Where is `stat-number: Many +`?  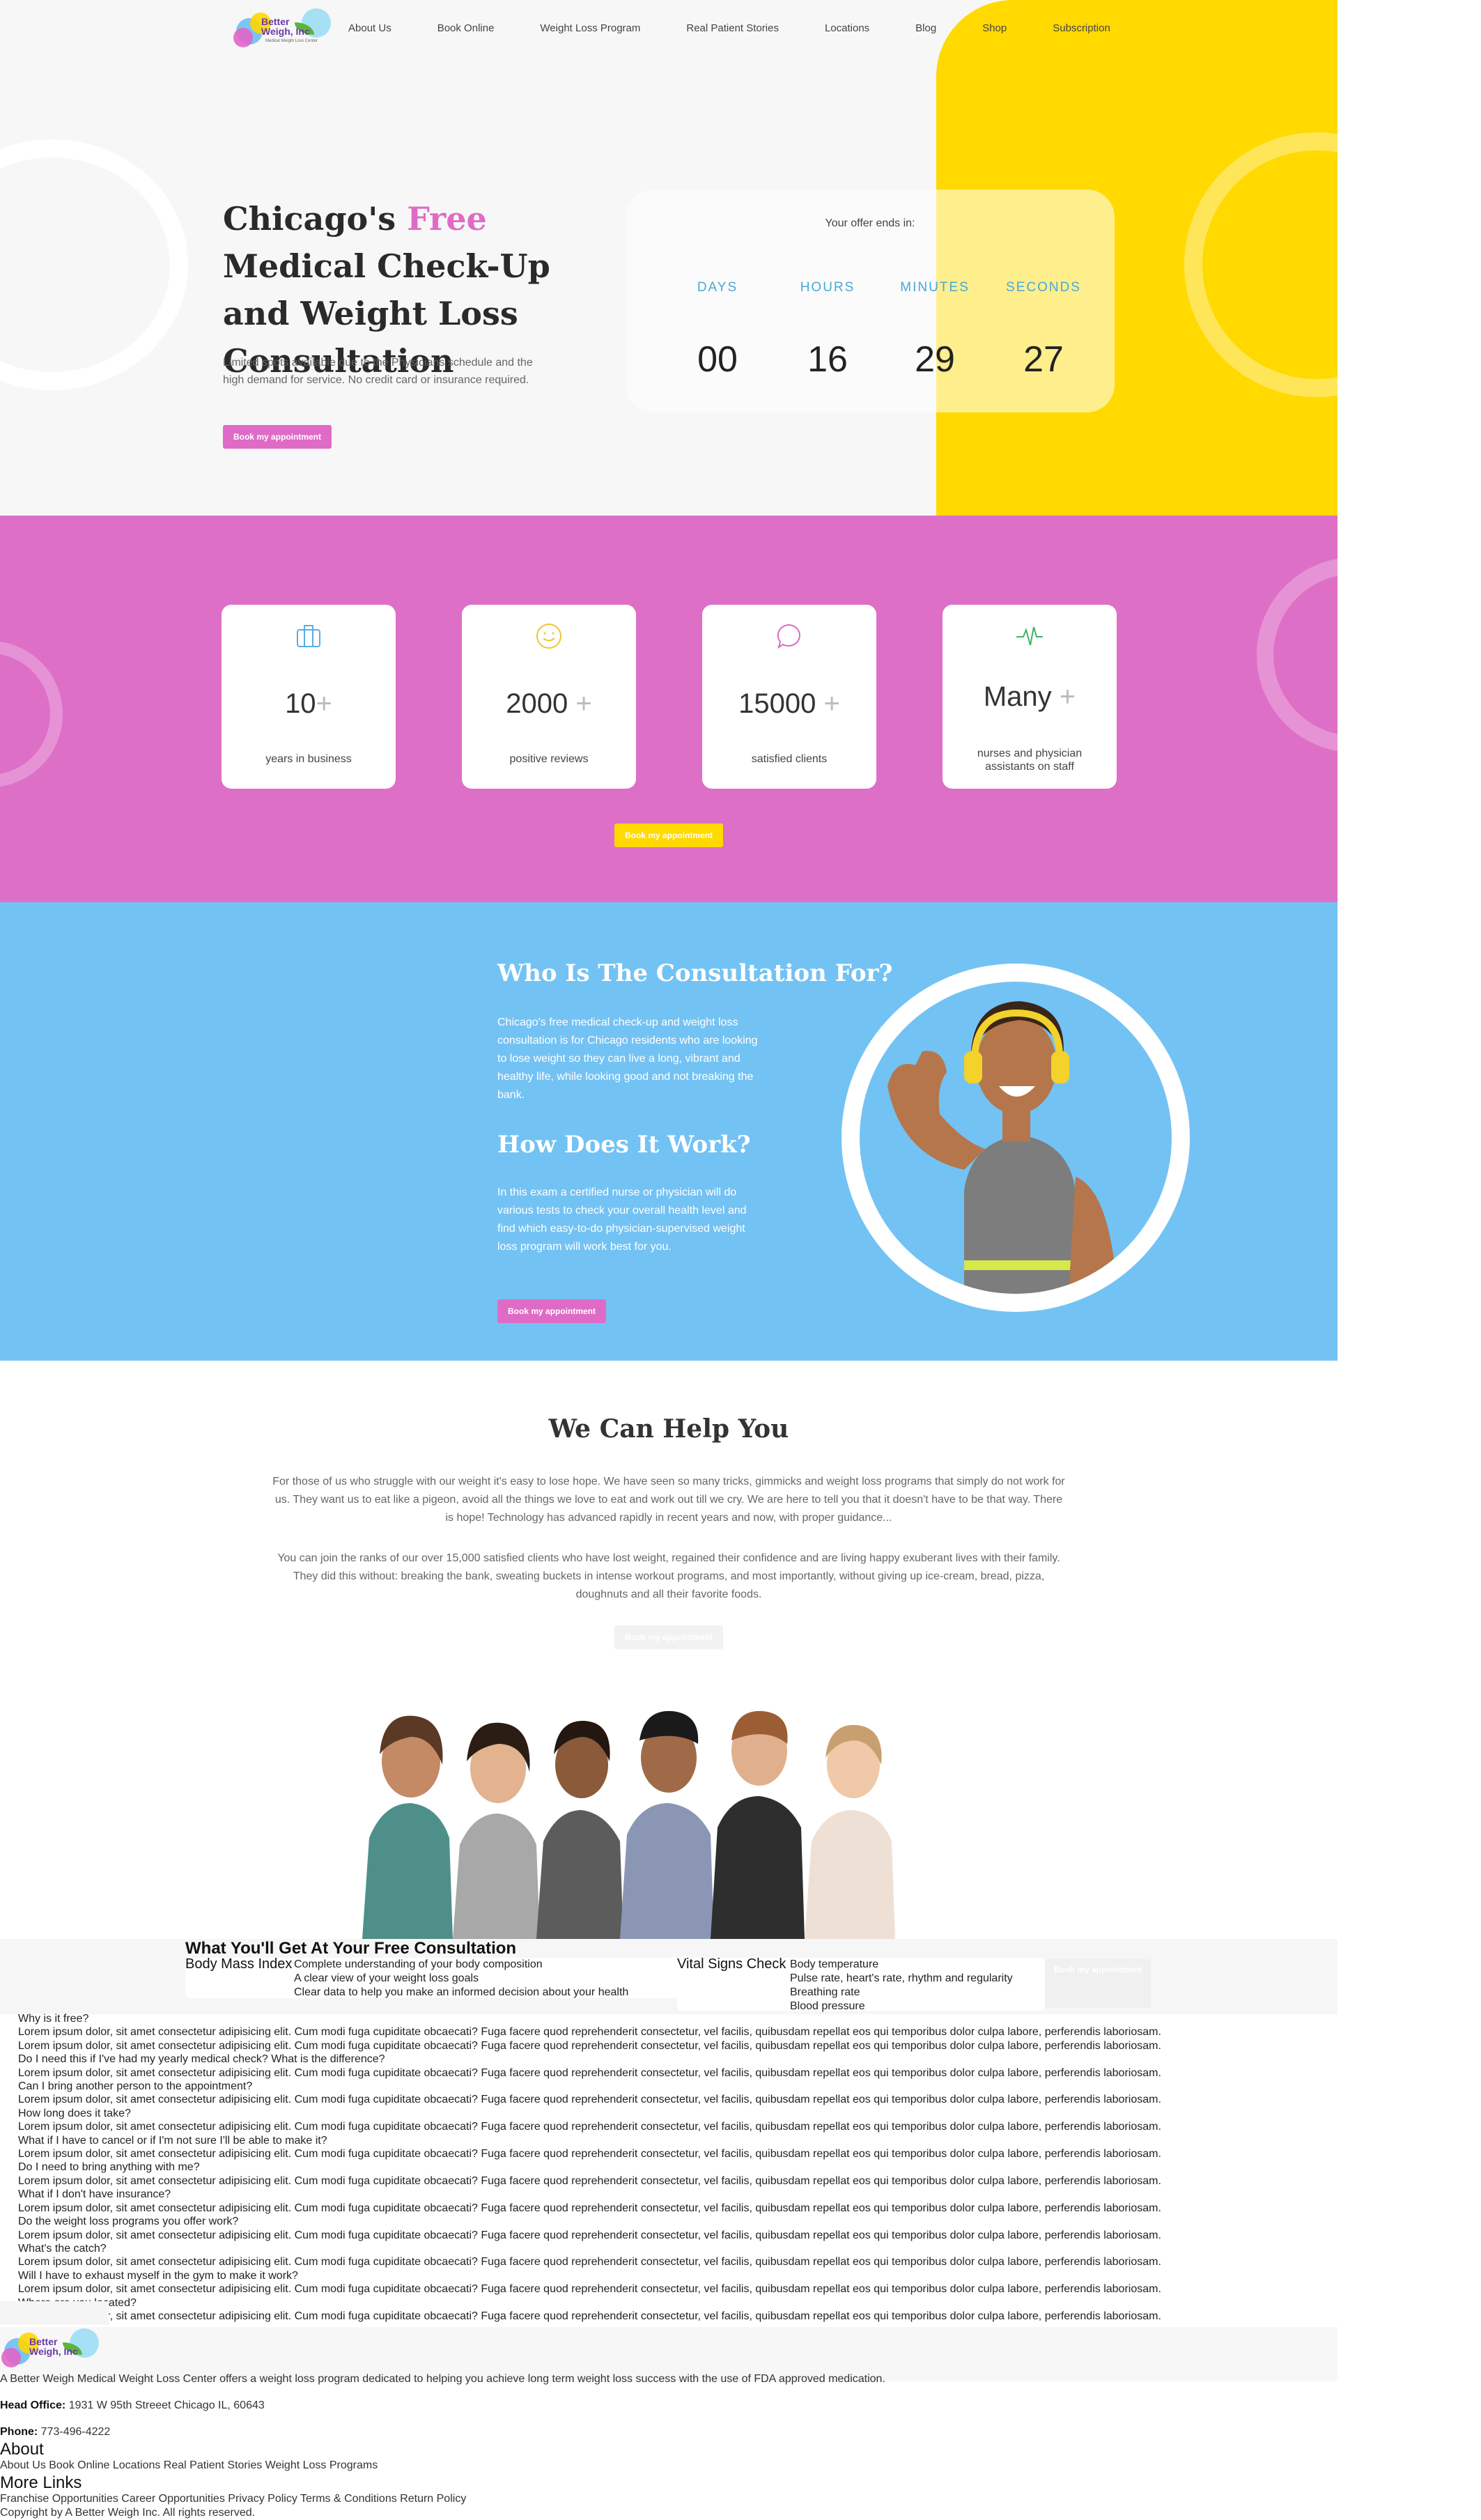
stat-number: Many + is located at coordinates (1030, 696).